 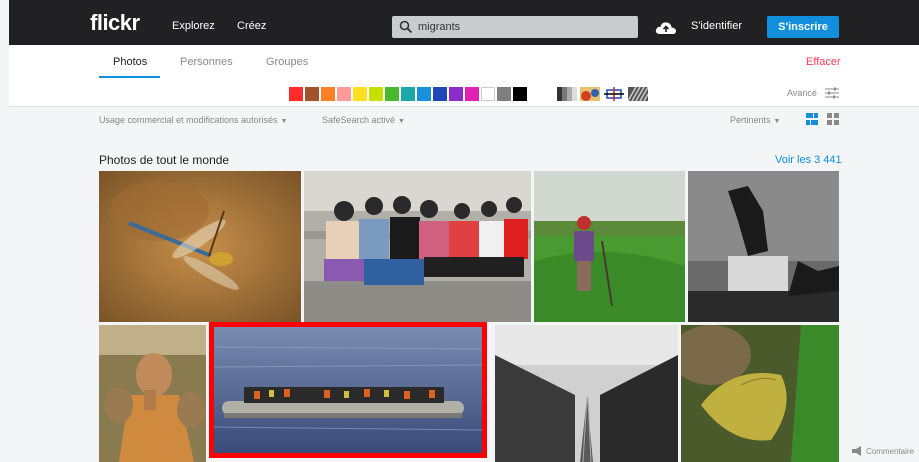 I want to click on photo-dragonfly, so click(x=200, y=246).